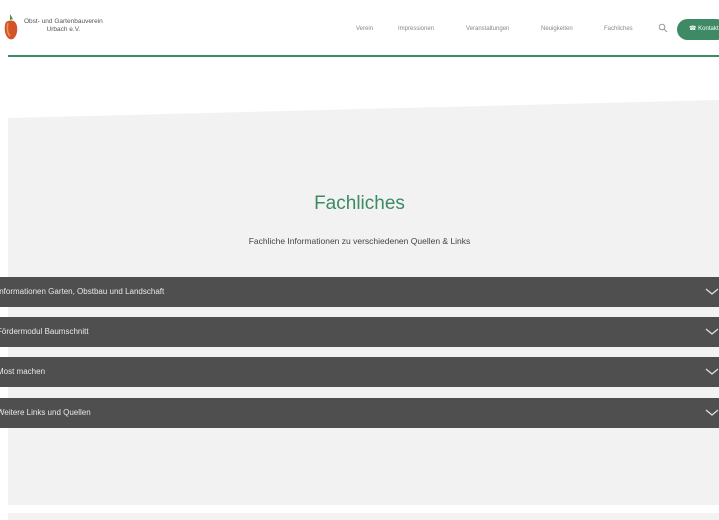 This screenshot has width=719, height=520. Describe the element at coordinates (416, 29) in the screenshot. I see `nav-item-impressionen: Impressionen` at that location.